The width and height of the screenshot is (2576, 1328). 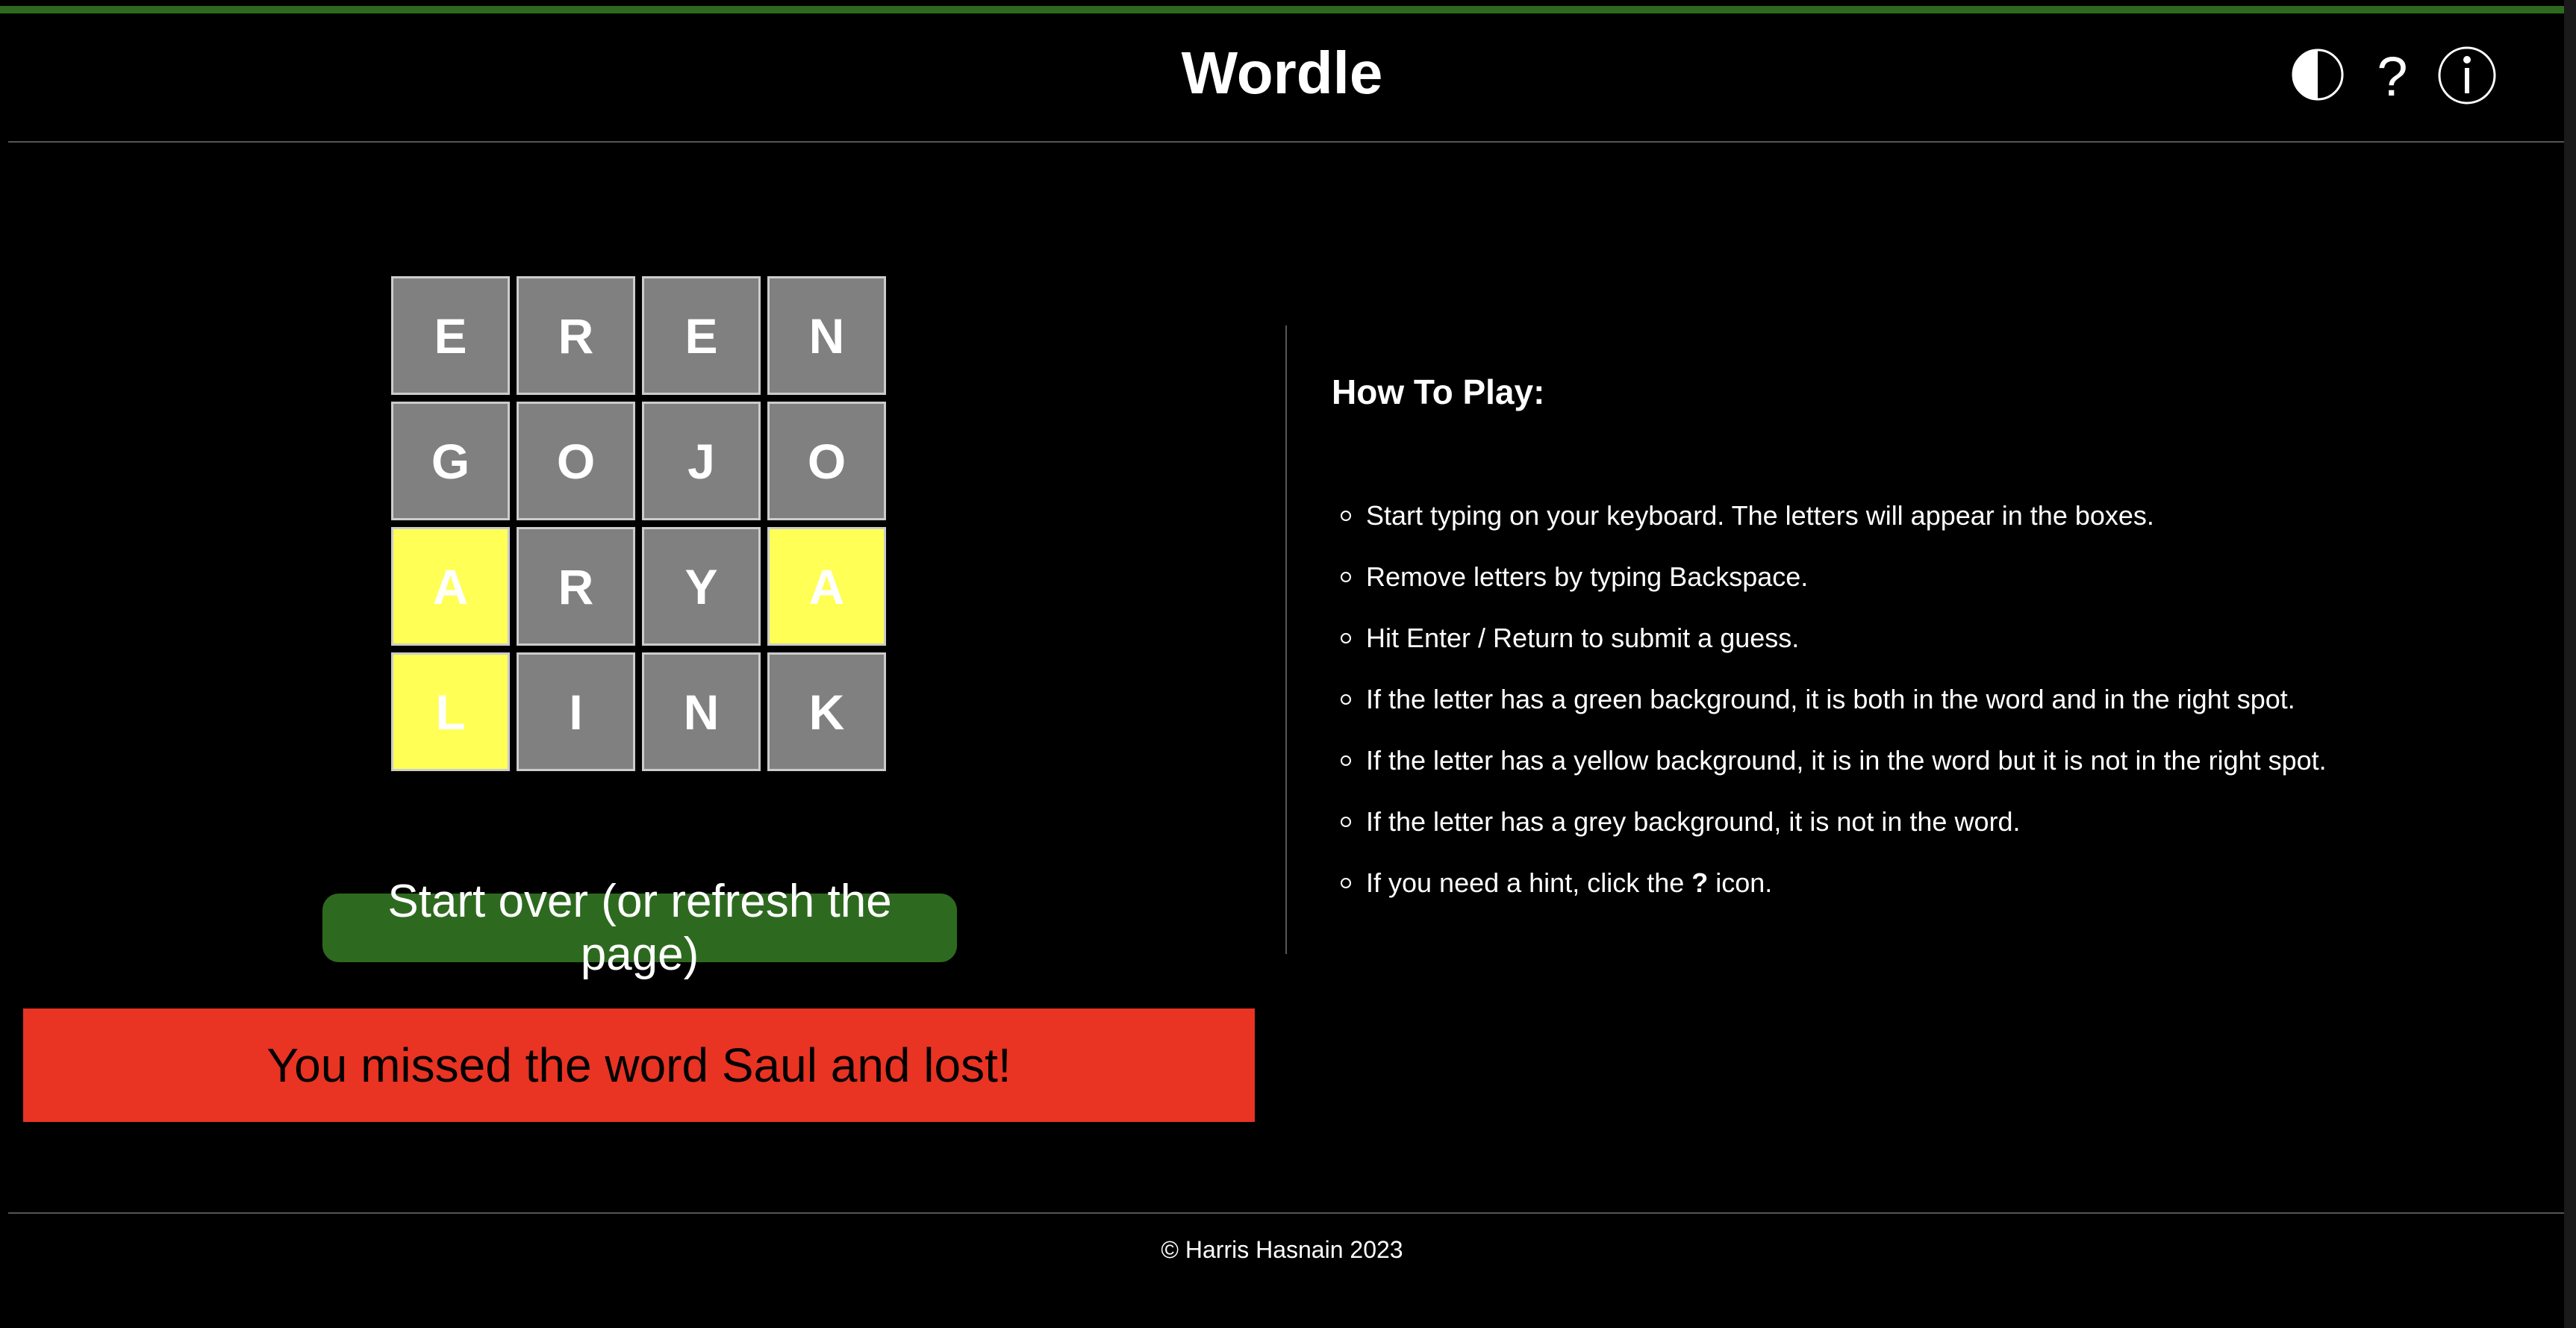 I want to click on help-icon: ?, so click(x=2392, y=75).